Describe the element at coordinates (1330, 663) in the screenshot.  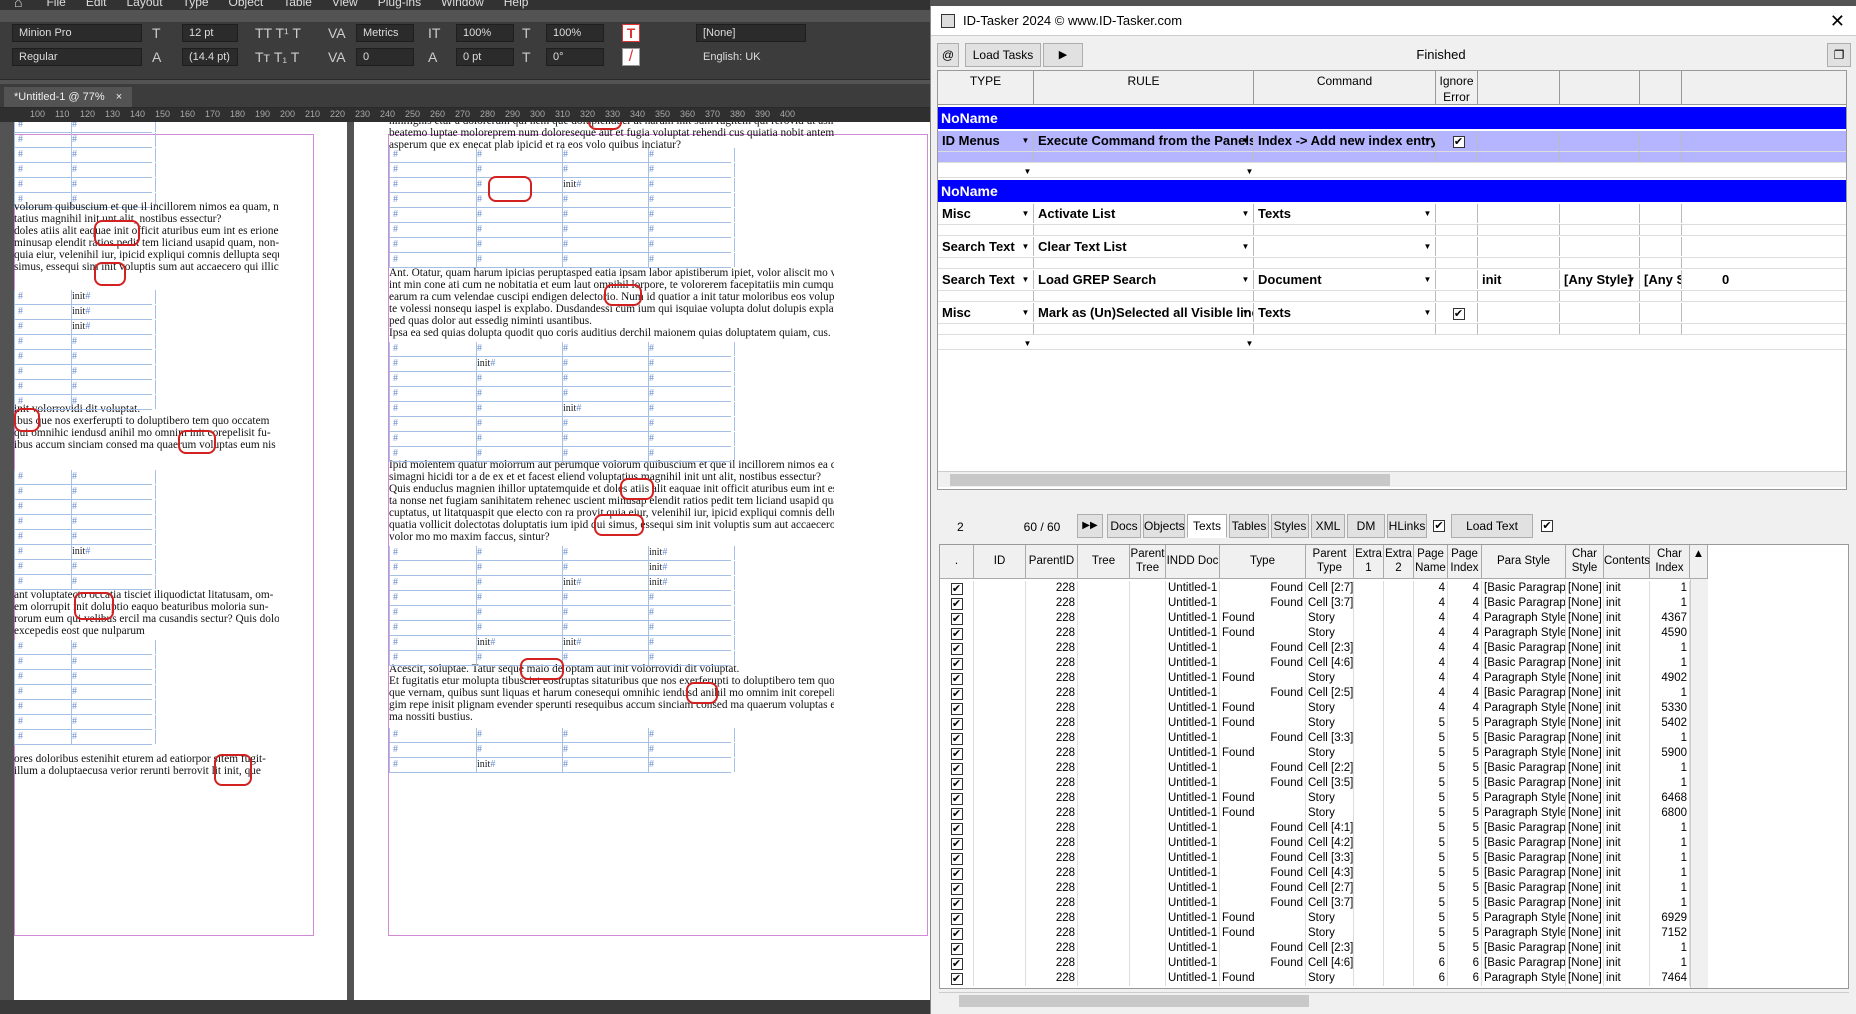
I see `table-cell: Cell [4:6]` at that location.